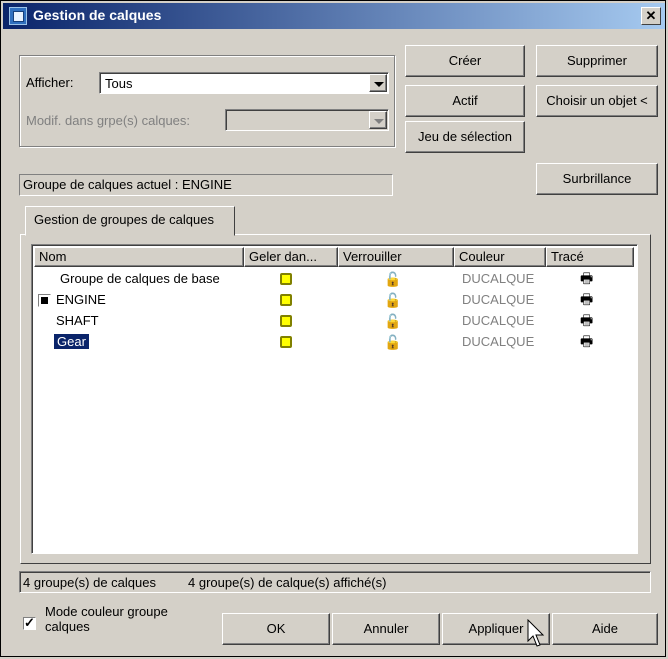 The height and width of the screenshot is (659, 668). What do you see at coordinates (465, 61) in the screenshot?
I see `create-button: Créer` at bounding box center [465, 61].